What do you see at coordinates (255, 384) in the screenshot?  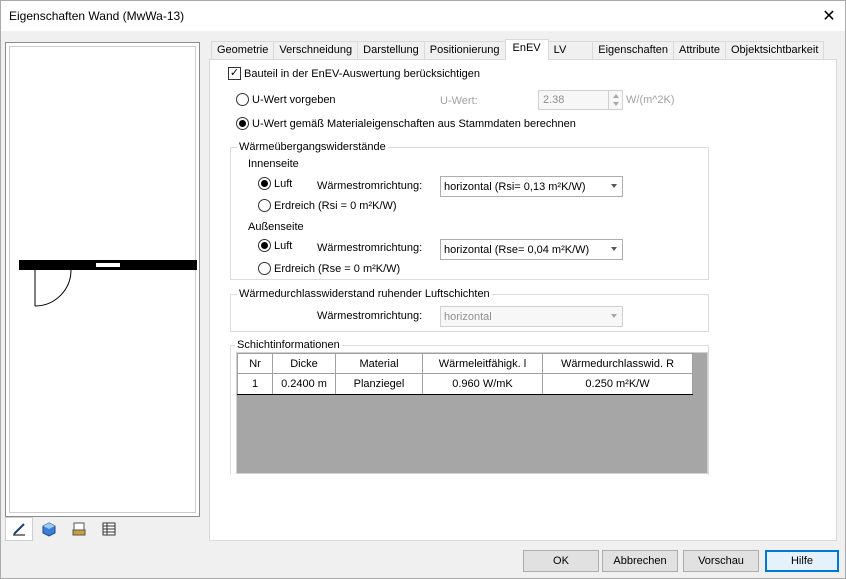 I see `cell-nr: 1` at bounding box center [255, 384].